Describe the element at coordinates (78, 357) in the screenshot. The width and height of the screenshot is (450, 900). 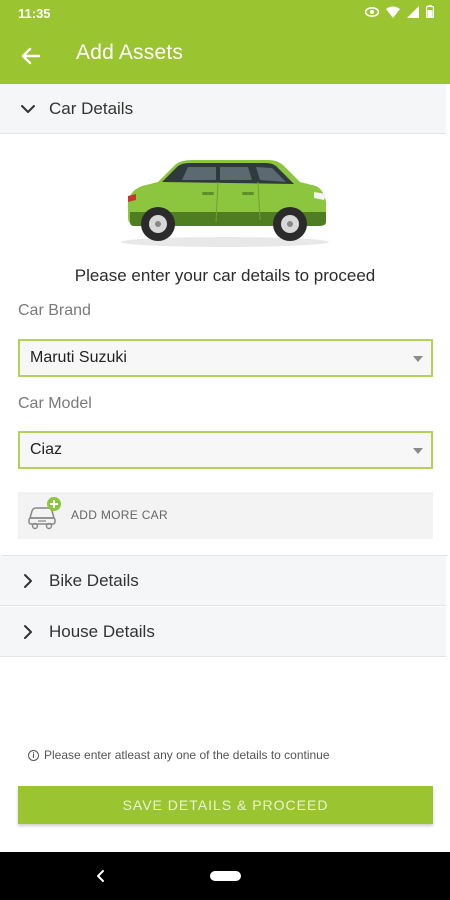
I see `car-brand-value: Maruti Suzuki` at that location.